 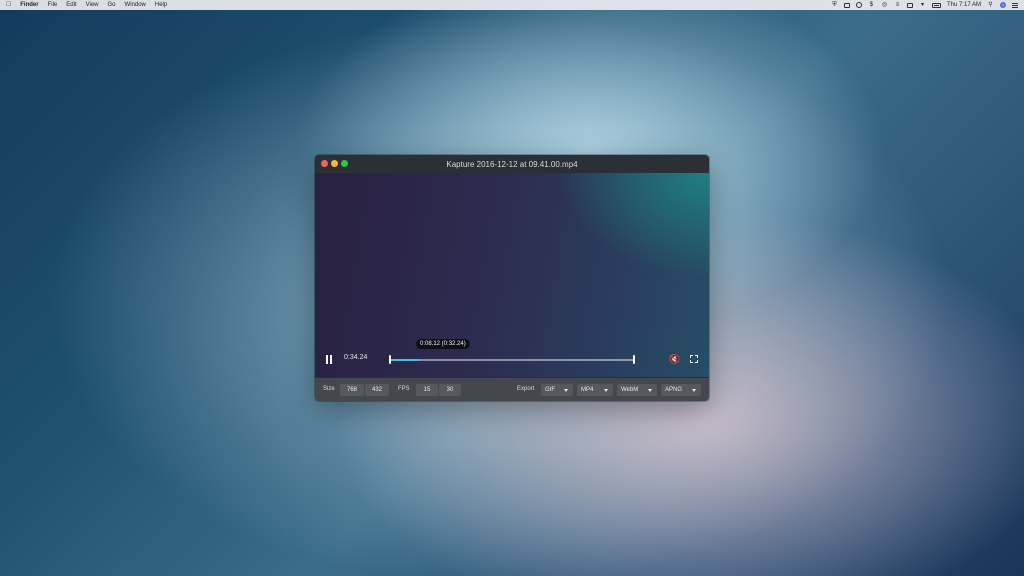 I want to click on video-area: 0:34.24 0:08.12 (0:32.24) 🔇, so click(x=512, y=279).